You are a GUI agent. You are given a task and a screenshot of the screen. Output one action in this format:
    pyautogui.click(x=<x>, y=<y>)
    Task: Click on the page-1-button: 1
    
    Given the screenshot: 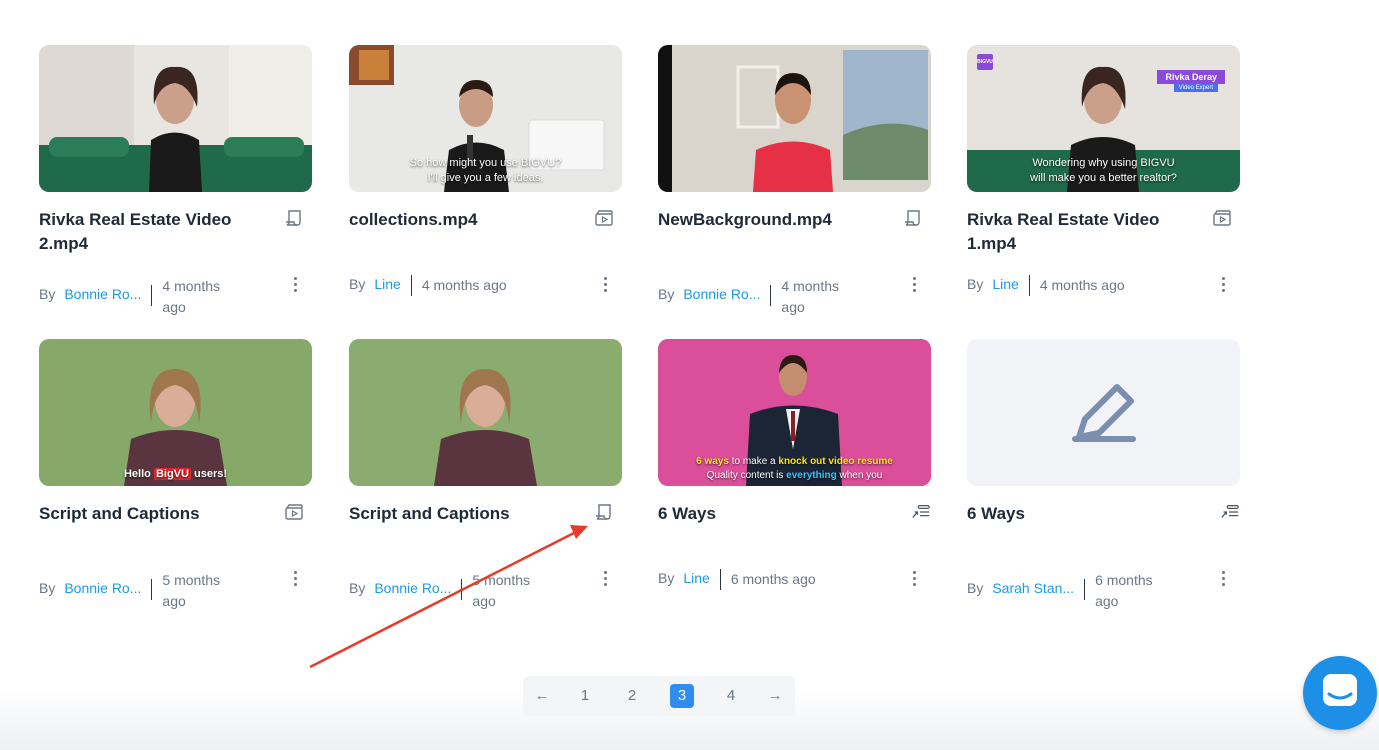 What is the action you would take?
    pyautogui.click(x=585, y=696)
    